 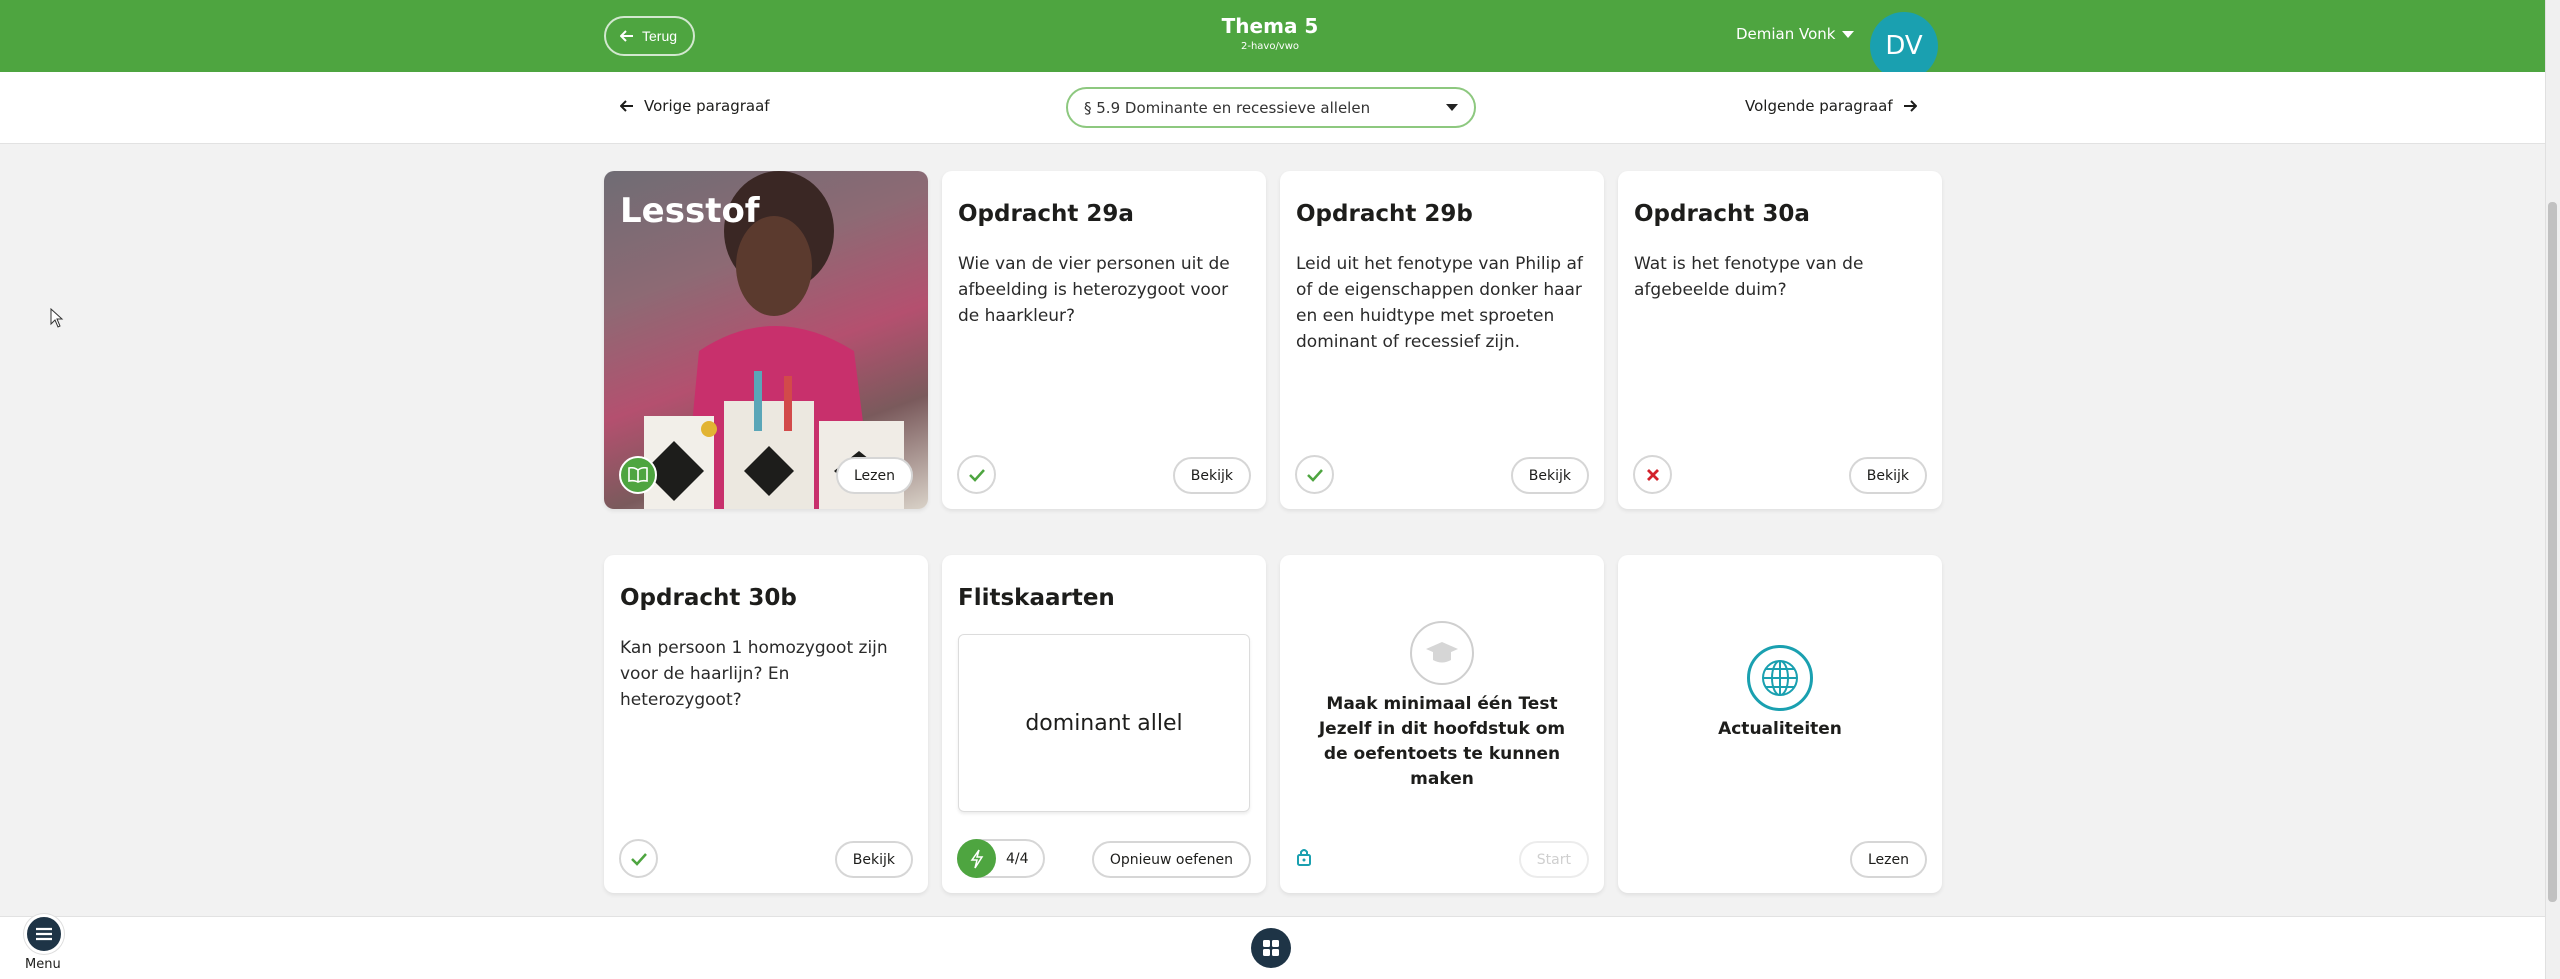 What do you see at coordinates (1036, 598) in the screenshot?
I see `card-title: Flitskaarten` at bounding box center [1036, 598].